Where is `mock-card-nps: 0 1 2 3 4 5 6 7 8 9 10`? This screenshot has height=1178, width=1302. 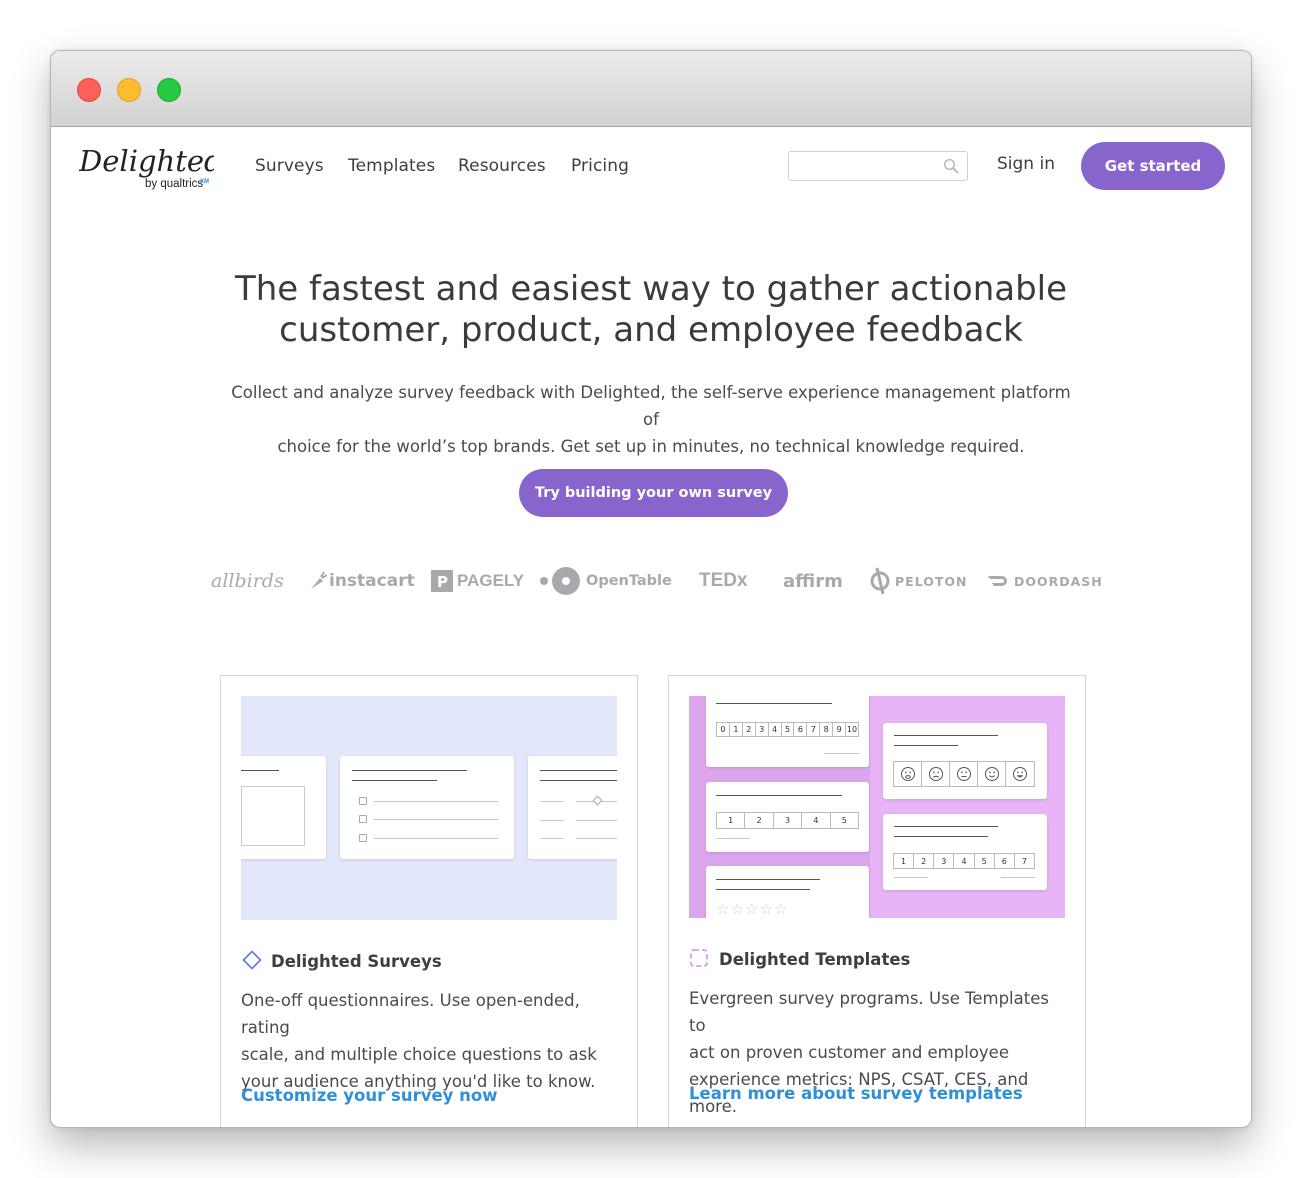 mock-card-nps: 0 1 2 3 4 5 6 7 8 9 10 is located at coordinates (787, 731).